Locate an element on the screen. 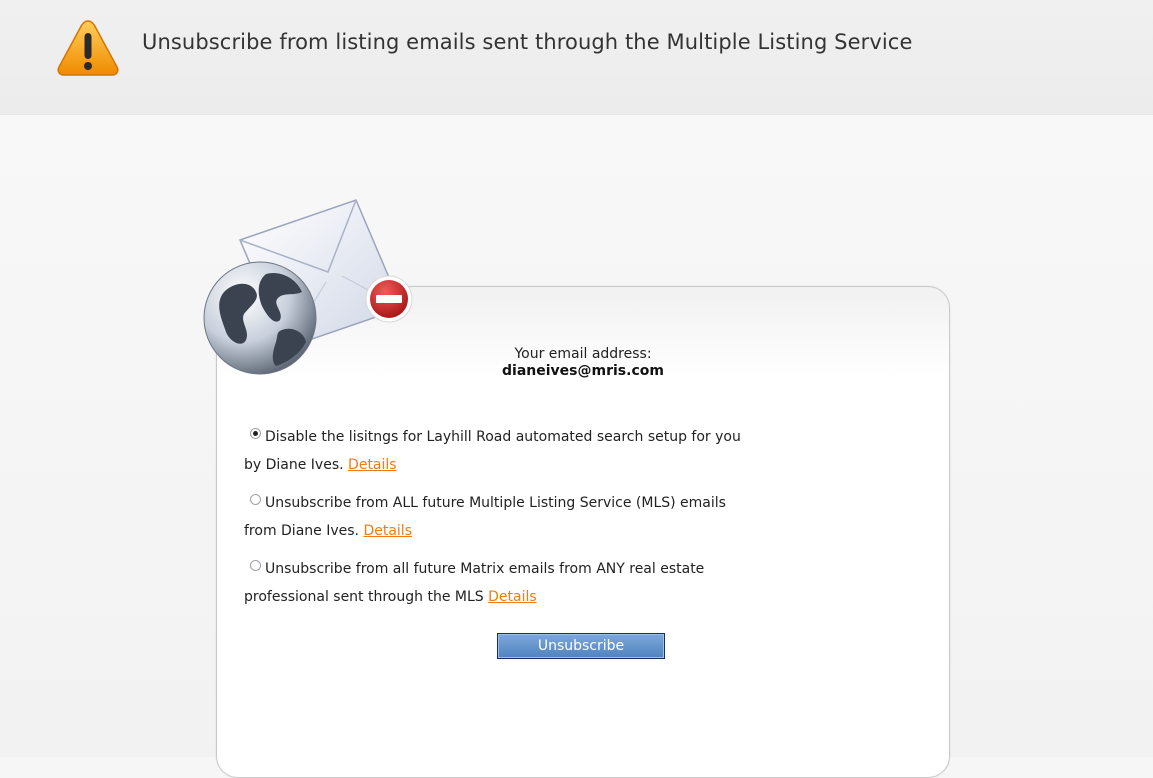 This screenshot has height=778, width=1153. unsubscribe-button: Unsubscribe is located at coordinates (581, 646).